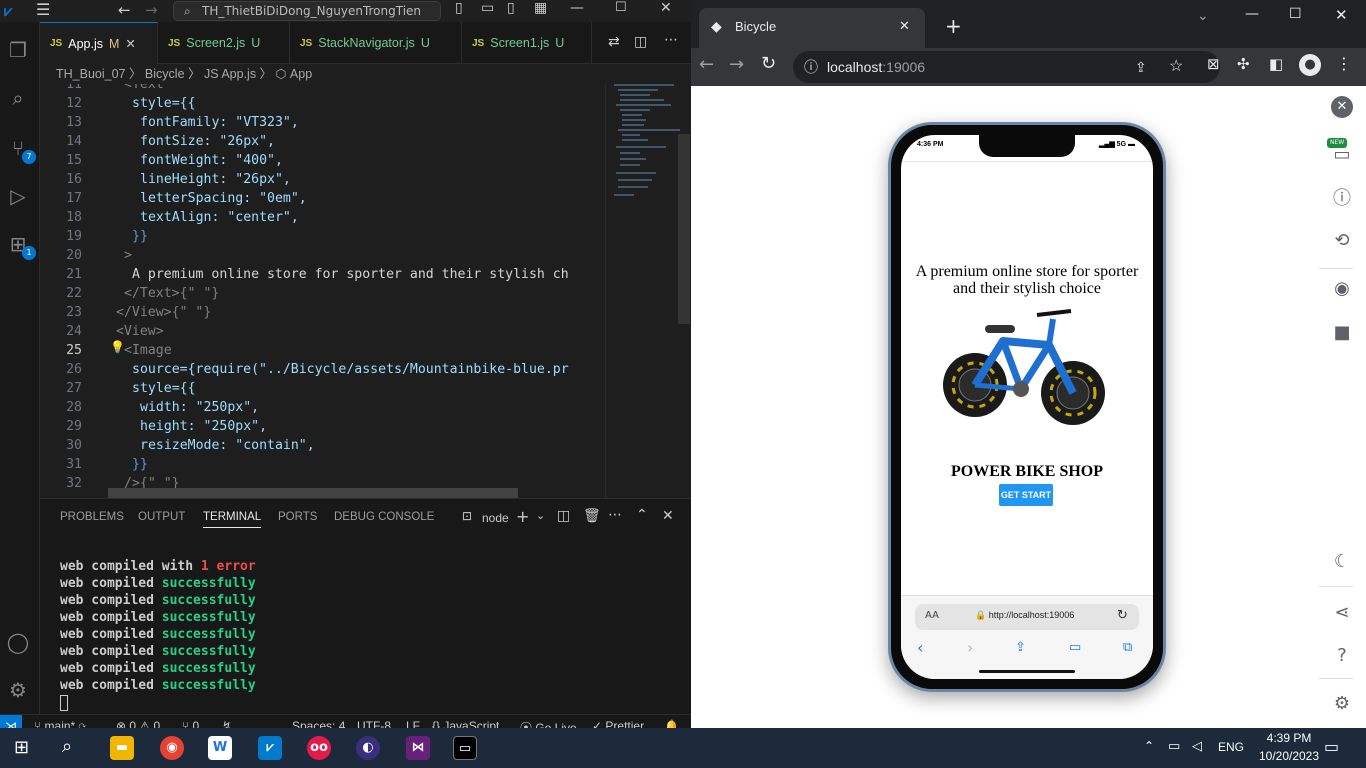 The height and width of the screenshot is (768, 1366). Describe the element at coordinates (117, 347) in the screenshot. I see `lightbulb-icon: 💡` at that location.